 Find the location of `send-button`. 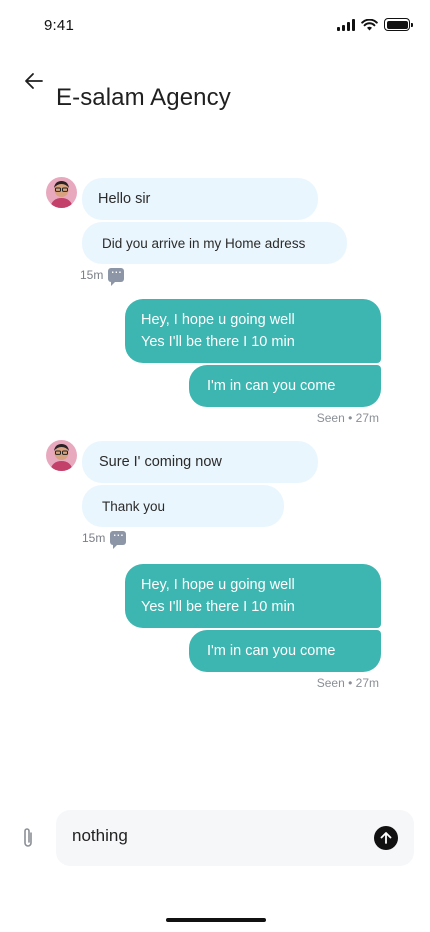

send-button is located at coordinates (386, 838).